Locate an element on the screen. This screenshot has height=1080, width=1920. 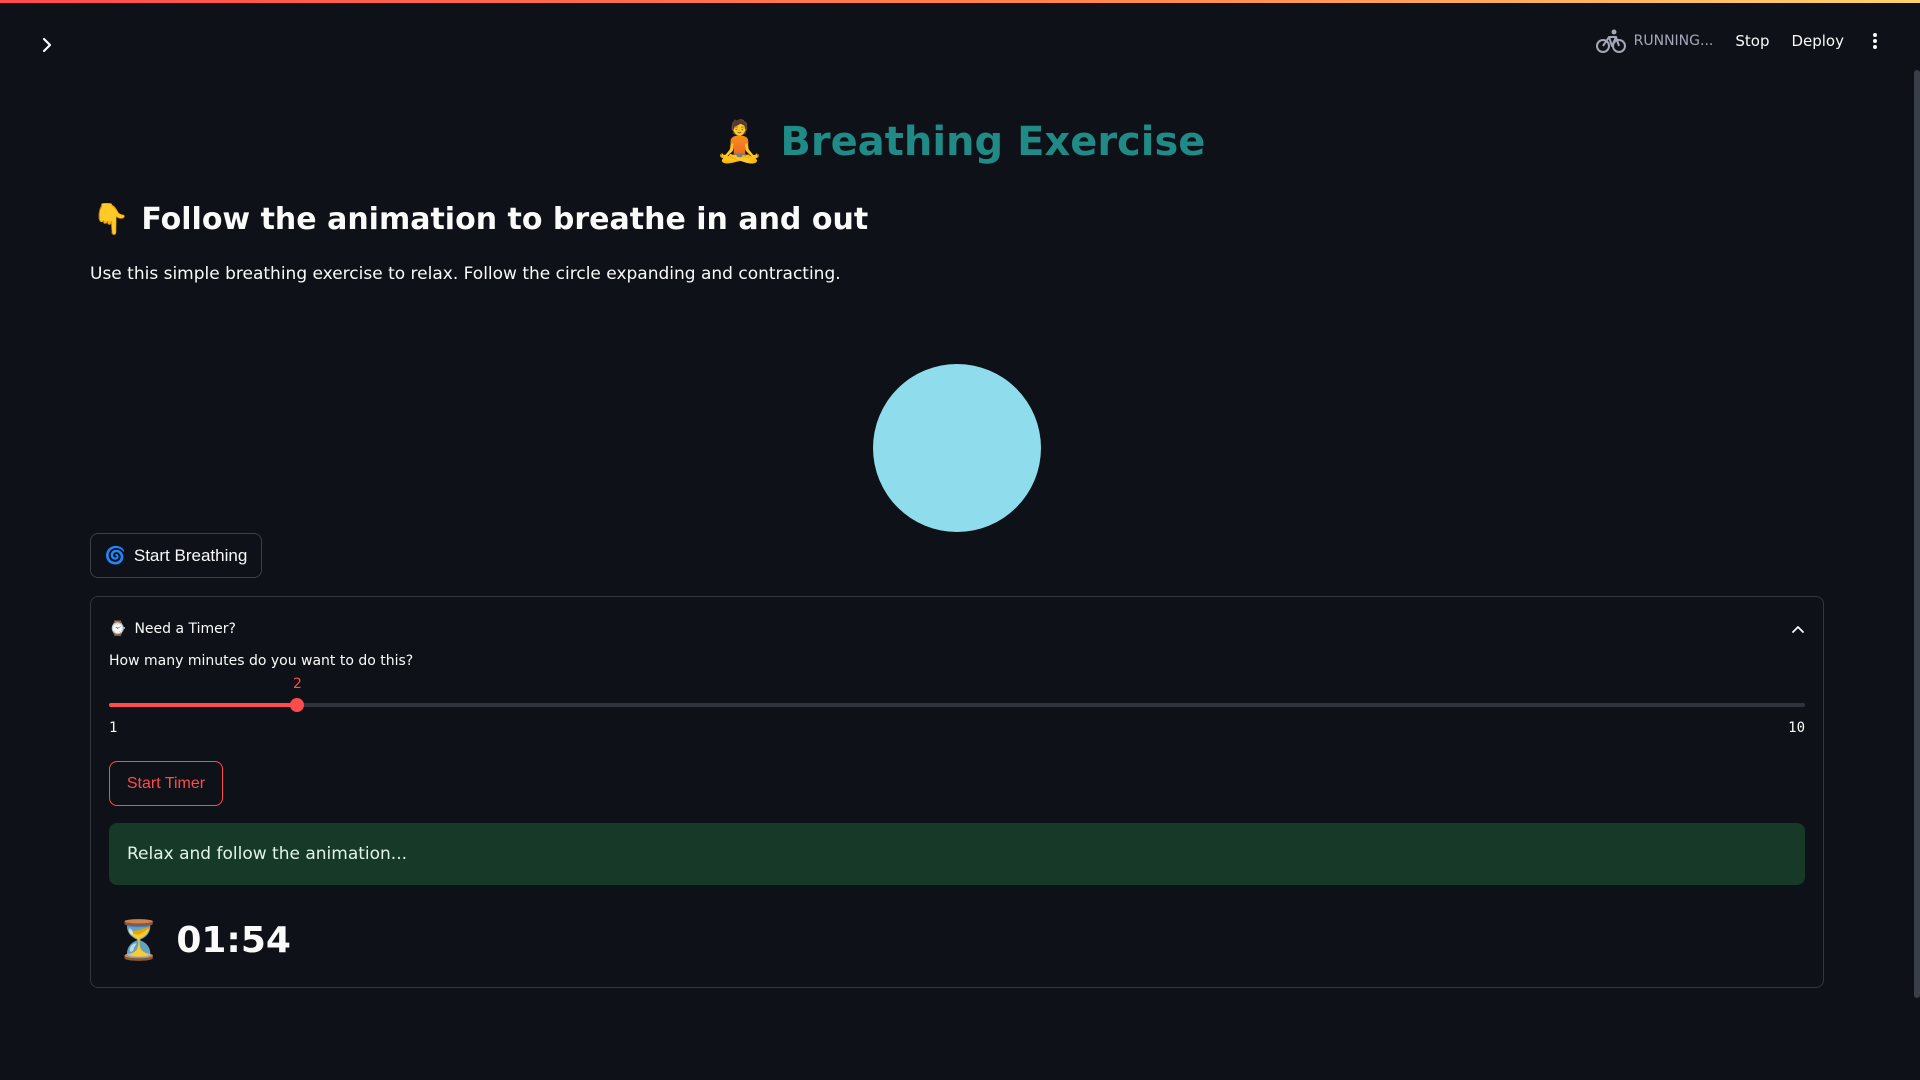
page-title: 🧘 Breathing Exercise is located at coordinates (960, 142).